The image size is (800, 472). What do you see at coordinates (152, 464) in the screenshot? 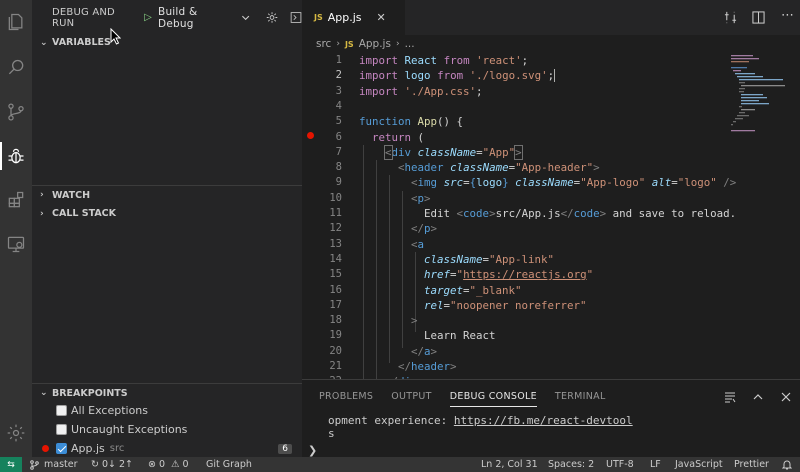
I see `error-icon: ⊗` at bounding box center [152, 464].